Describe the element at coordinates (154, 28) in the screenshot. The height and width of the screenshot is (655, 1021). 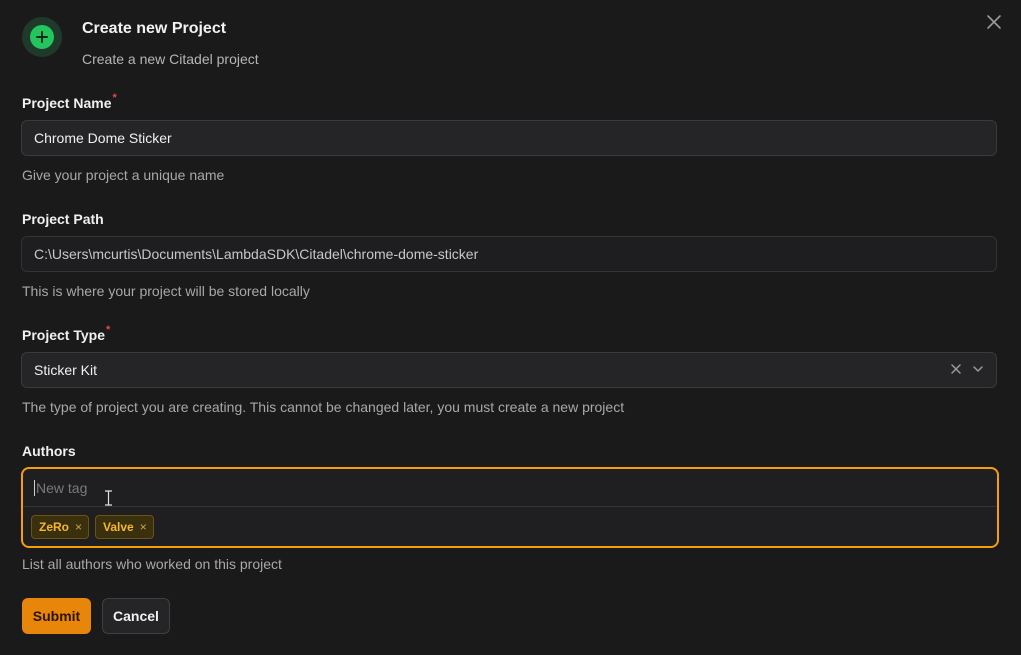
I see `dialog-title: Create new Project` at that location.